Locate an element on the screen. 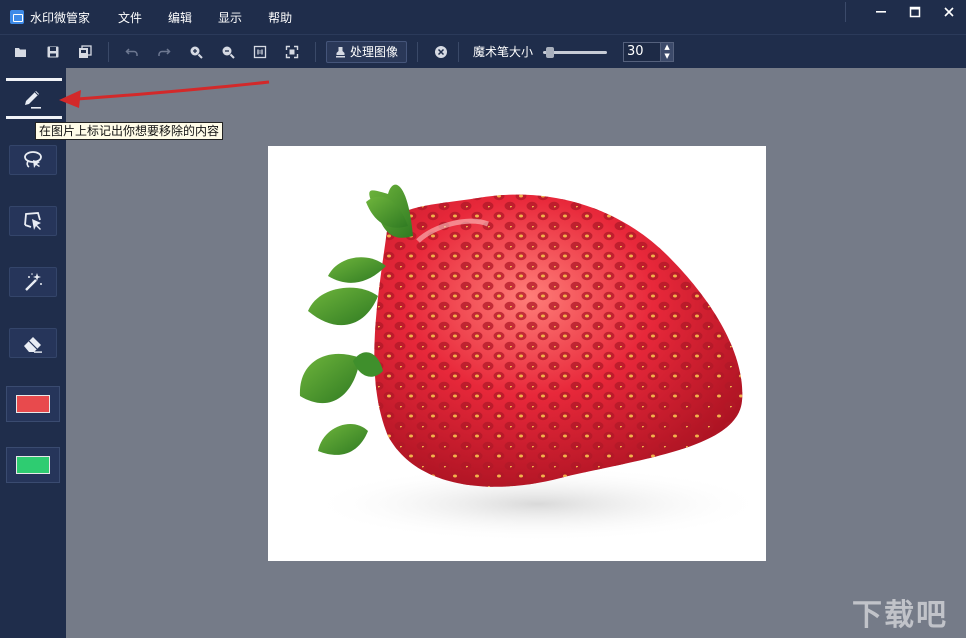  open-button is located at coordinates (21, 52).